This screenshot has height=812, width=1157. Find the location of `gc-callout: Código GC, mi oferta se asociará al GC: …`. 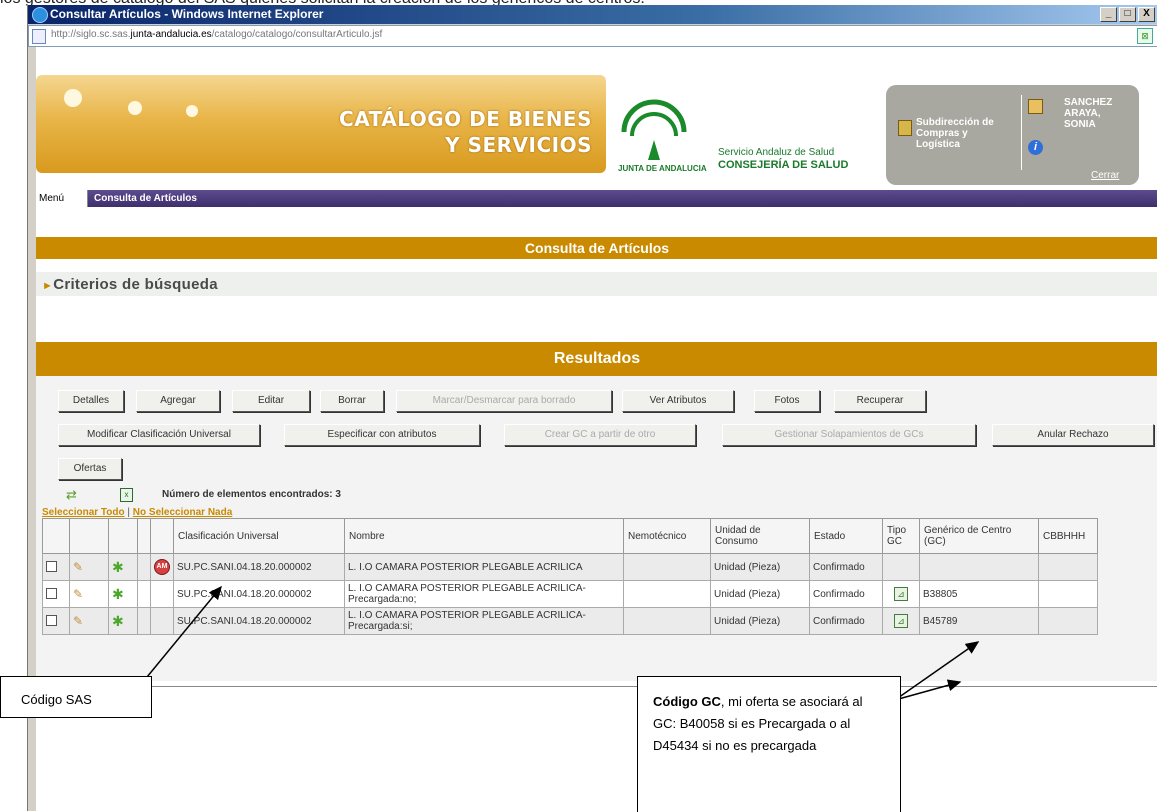

gc-callout: Código GC, mi oferta se asociará al GC: … is located at coordinates (769, 744).